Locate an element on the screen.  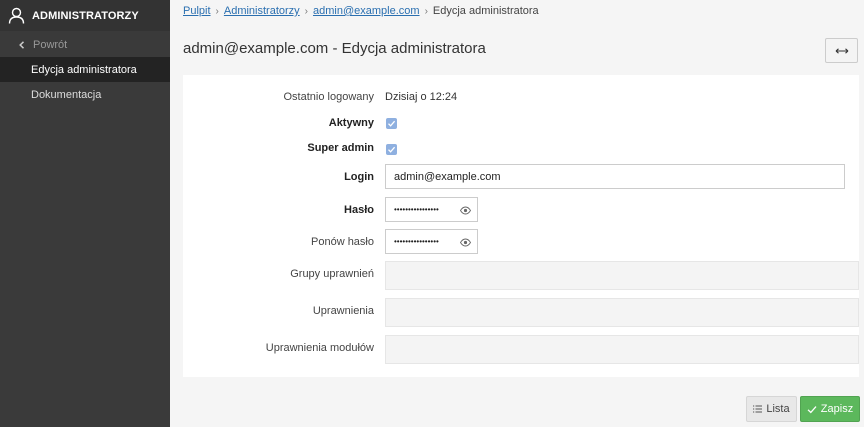
password-input: •••••••••••••••• is located at coordinates (431, 209).